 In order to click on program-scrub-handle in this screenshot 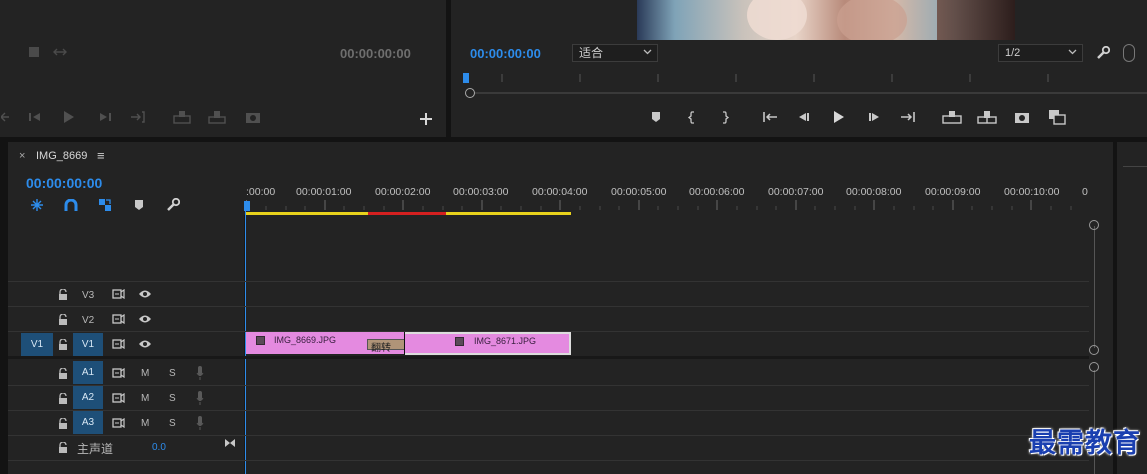, I will do `click(470, 93)`.